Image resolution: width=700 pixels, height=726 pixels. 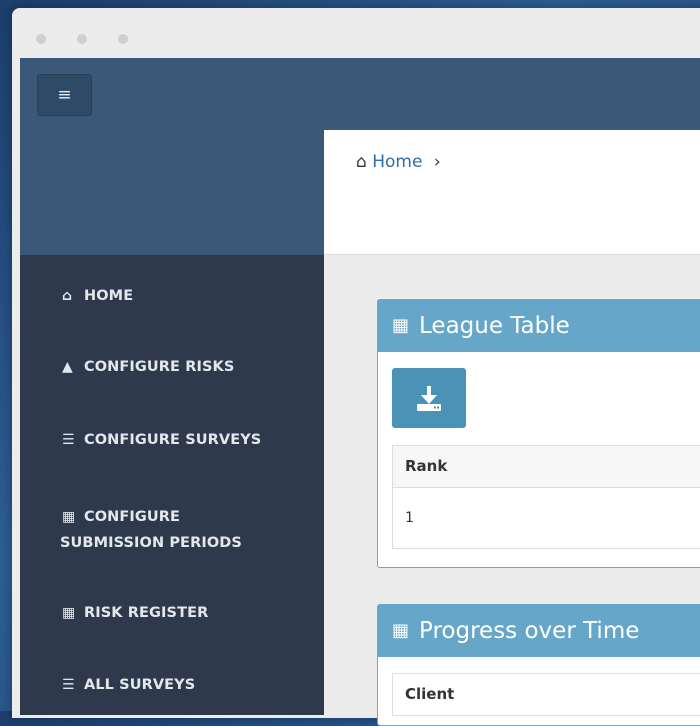 I want to click on sidebar-item-label: CONFIGURE, so click(x=132, y=517).